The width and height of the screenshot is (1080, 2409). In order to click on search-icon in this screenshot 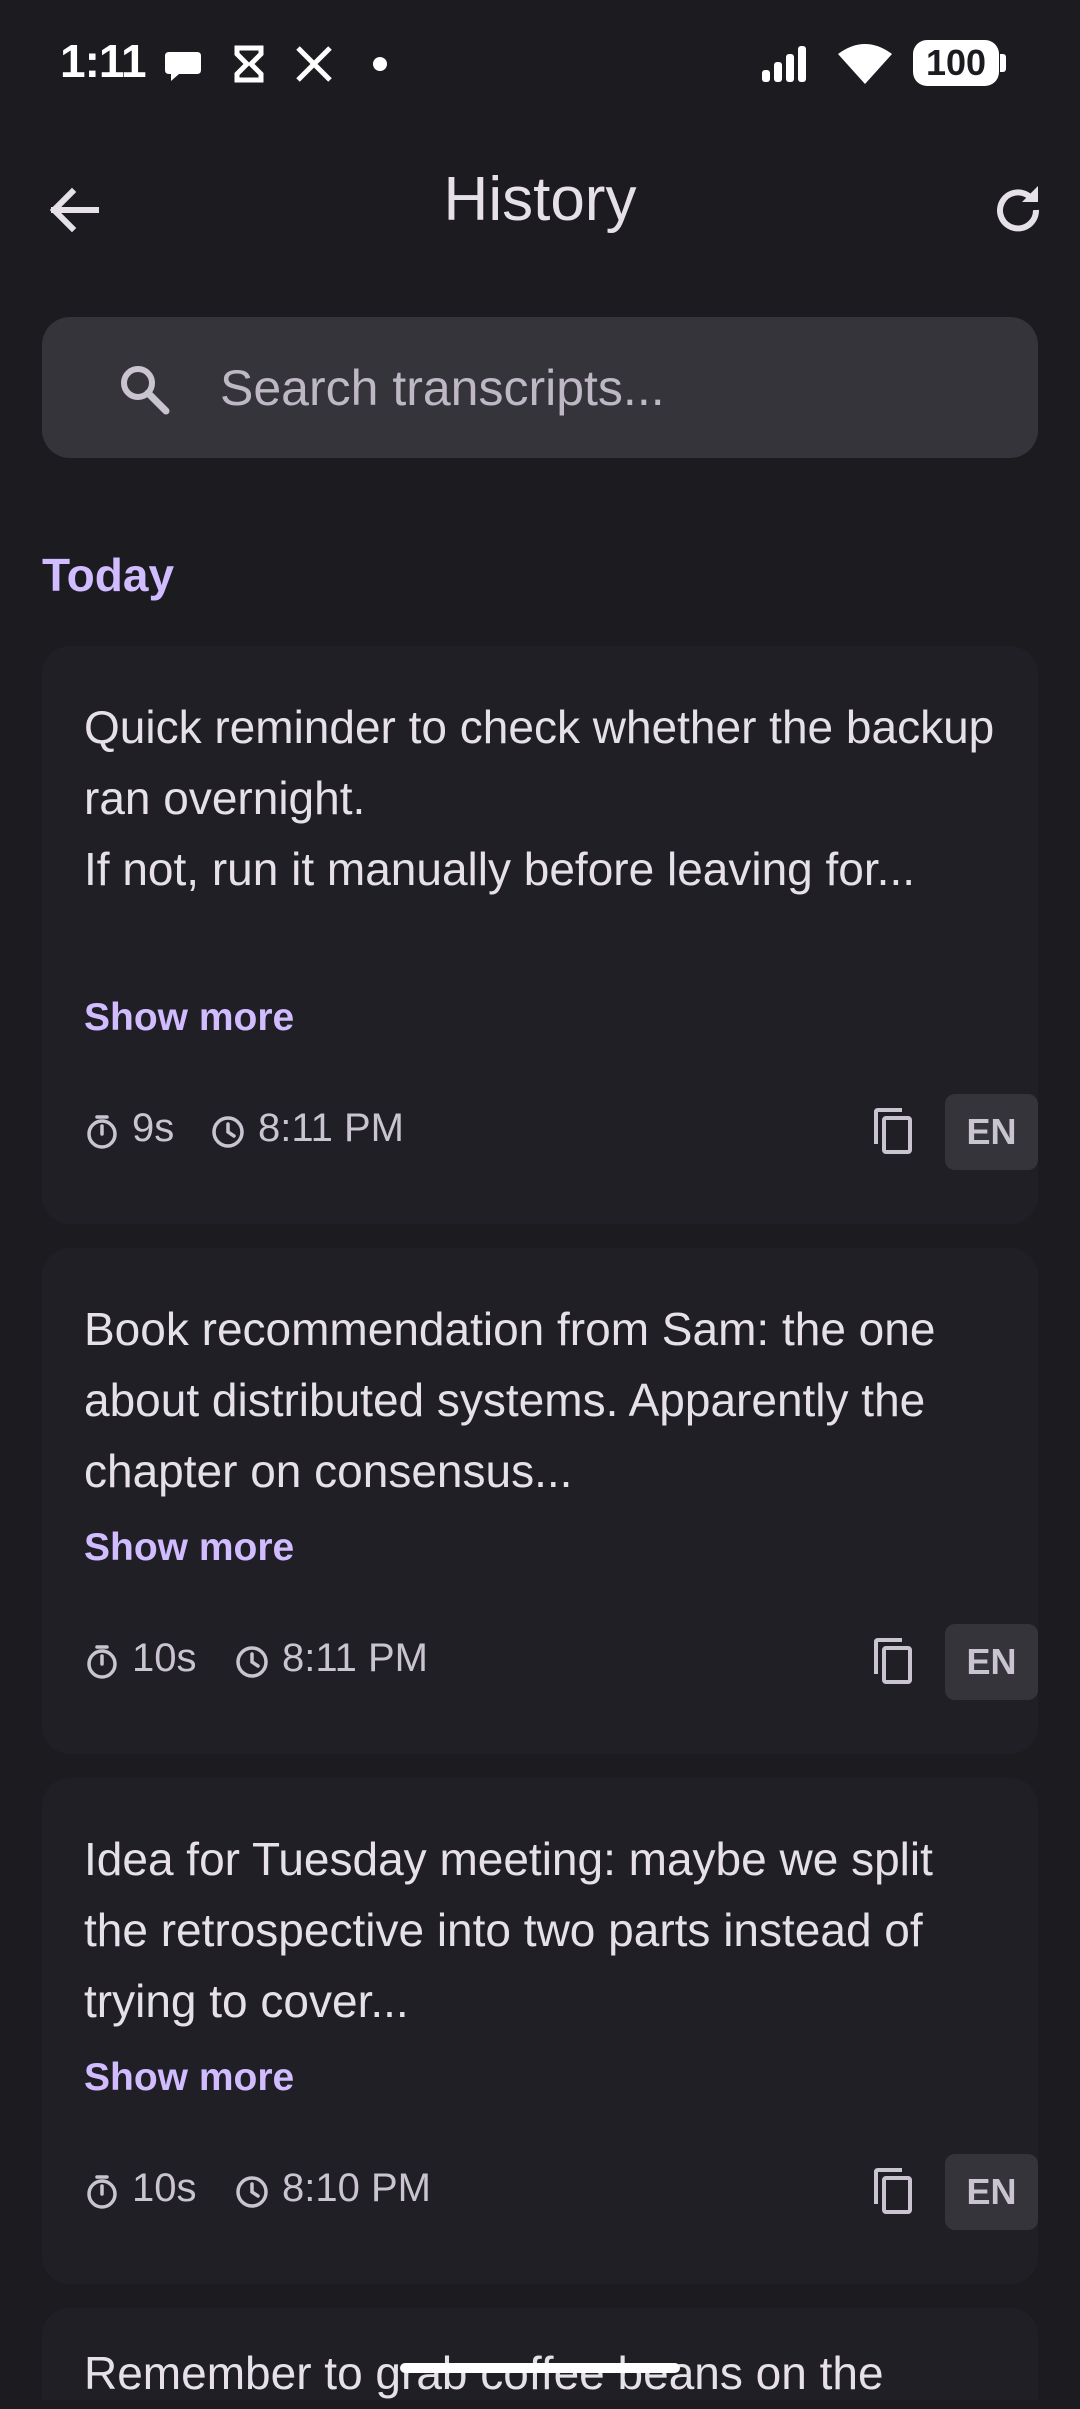, I will do `click(145, 390)`.